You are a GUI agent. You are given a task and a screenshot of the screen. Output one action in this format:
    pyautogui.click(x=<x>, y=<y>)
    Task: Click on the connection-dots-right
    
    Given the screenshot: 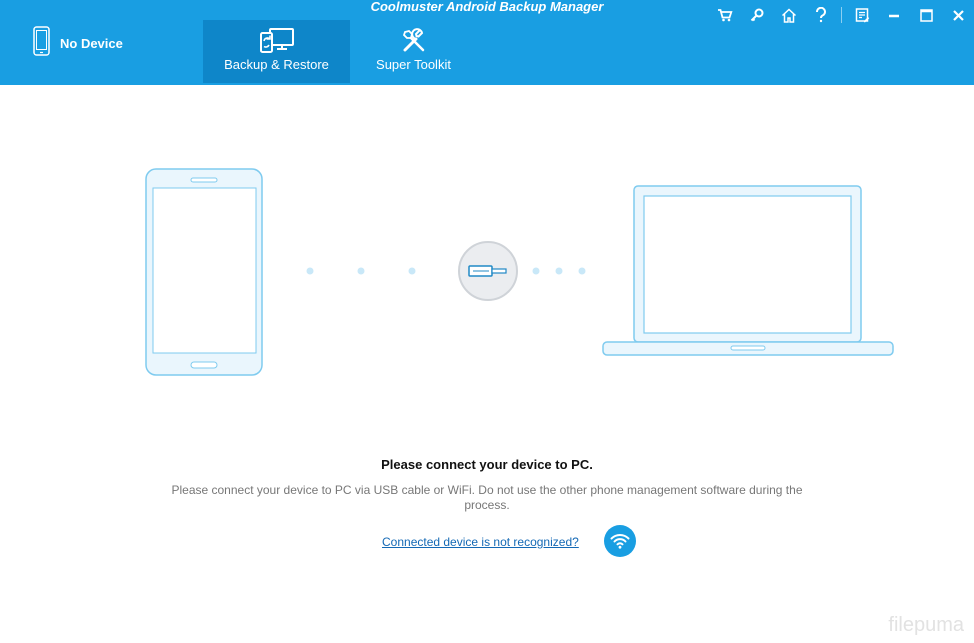 What is the action you would take?
    pyautogui.click(x=559, y=271)
    